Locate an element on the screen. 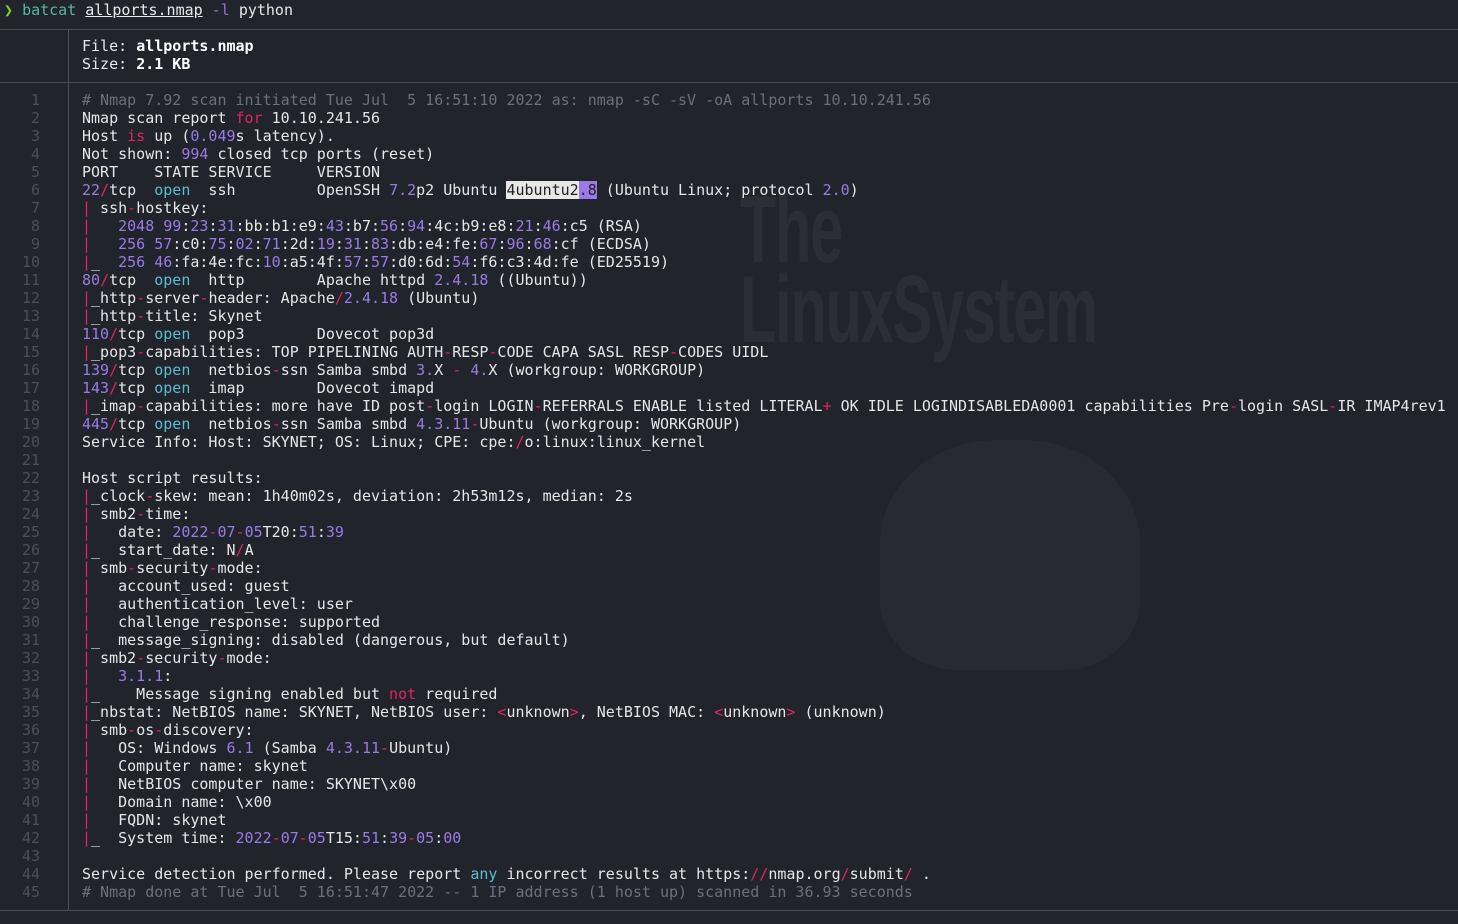 This screenshot has width=1458, height=924. code-line: | OS: Windows 6.1 (Samba 4.3.11-Ubuntu) is located at coordinates (764, 748).